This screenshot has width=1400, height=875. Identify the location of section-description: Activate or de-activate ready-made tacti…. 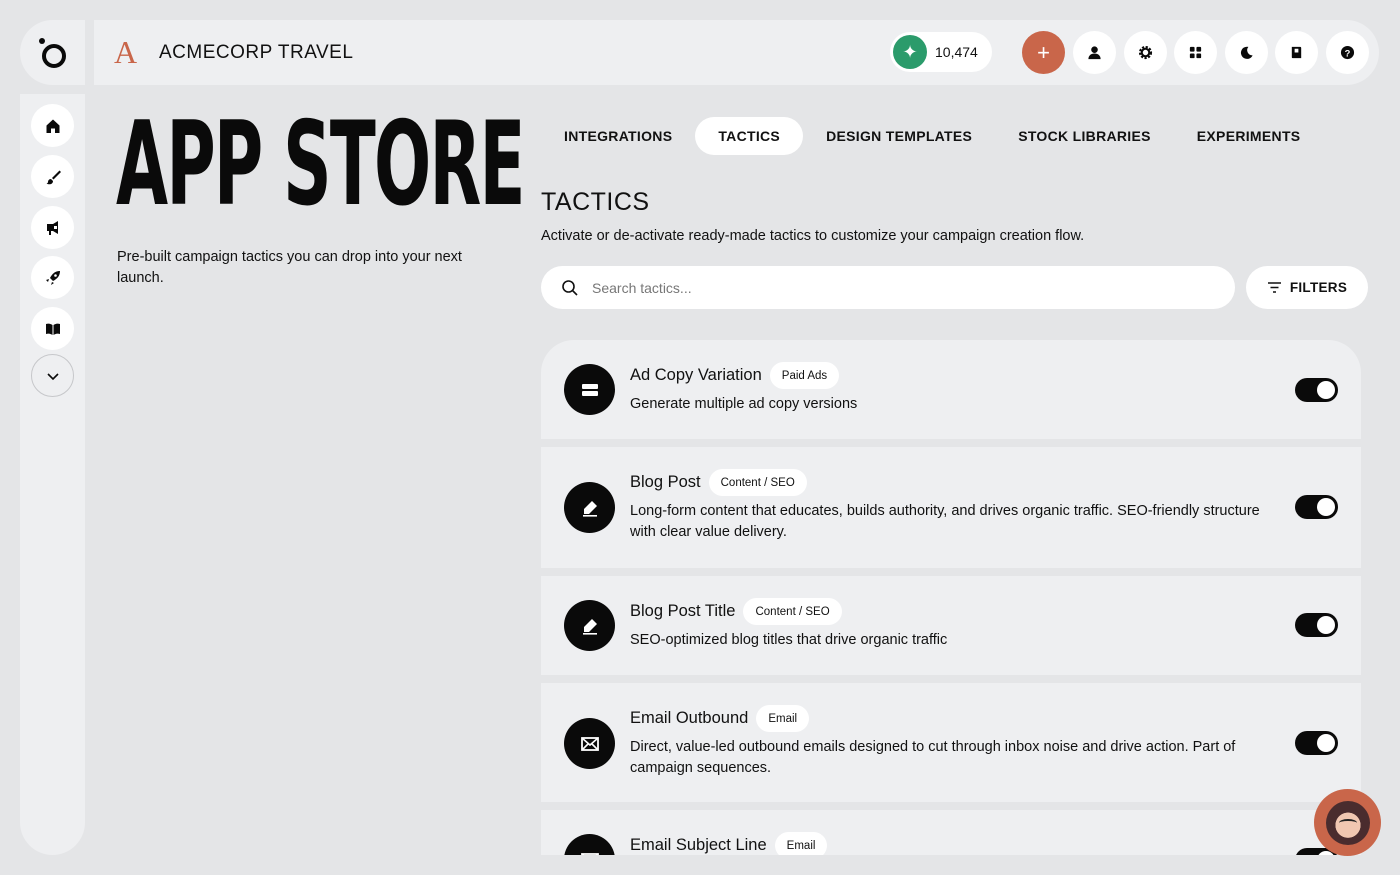
(813, 236).